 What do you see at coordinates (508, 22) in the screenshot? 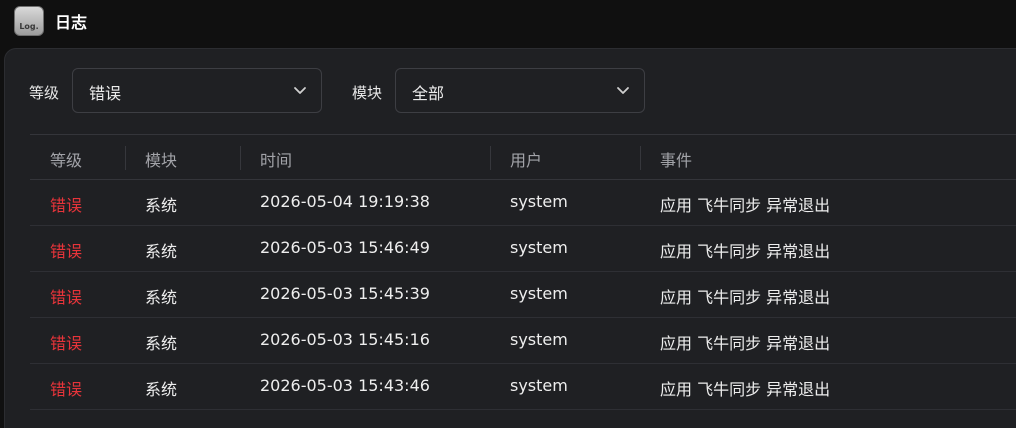
I see `title-bar: Log. 日志` at bounding box center [508, 22].